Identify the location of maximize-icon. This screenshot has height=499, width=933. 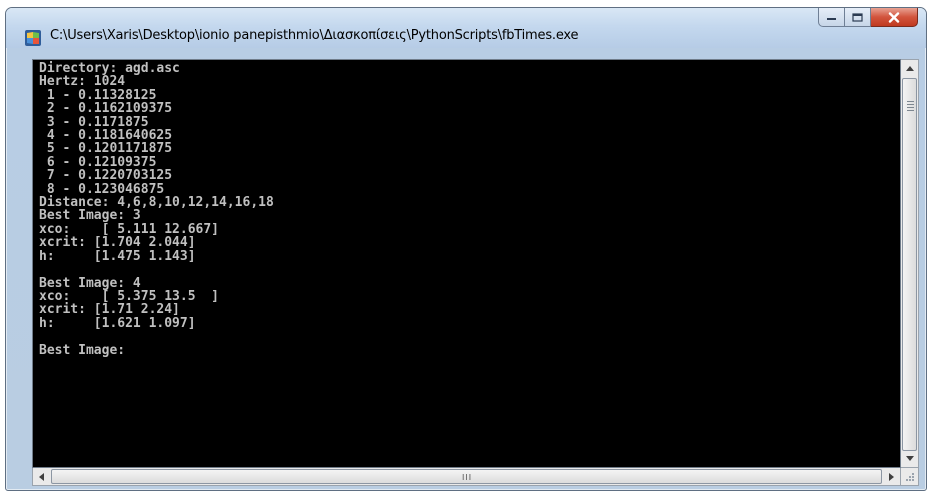
(857, 17).